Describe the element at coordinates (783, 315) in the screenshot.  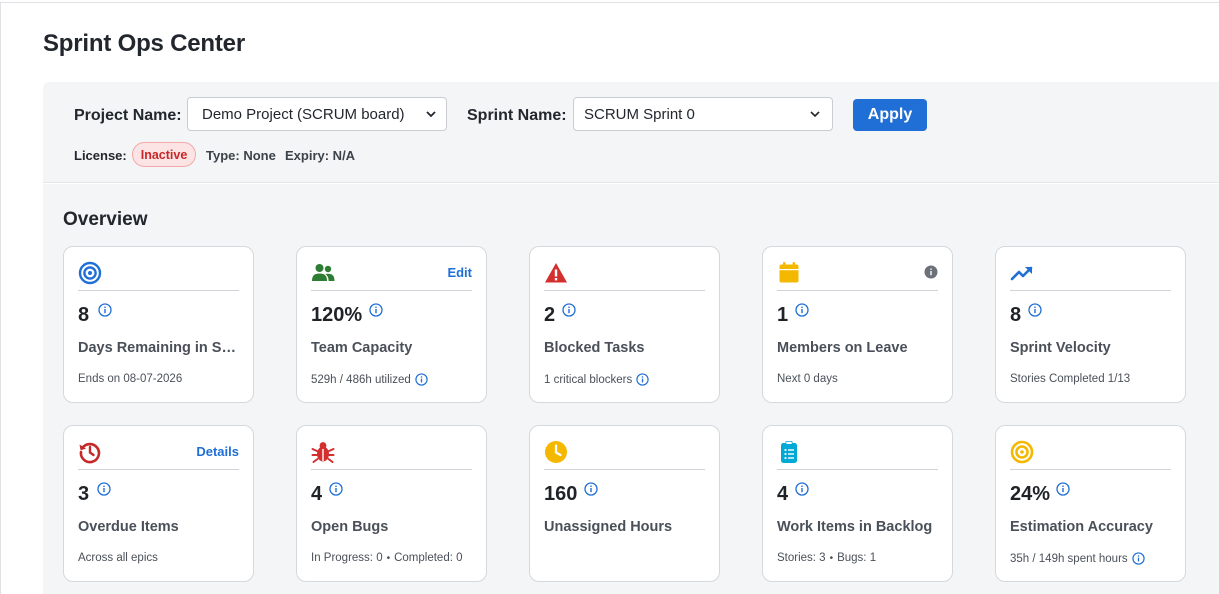
I see `card-value: 1` at that location.